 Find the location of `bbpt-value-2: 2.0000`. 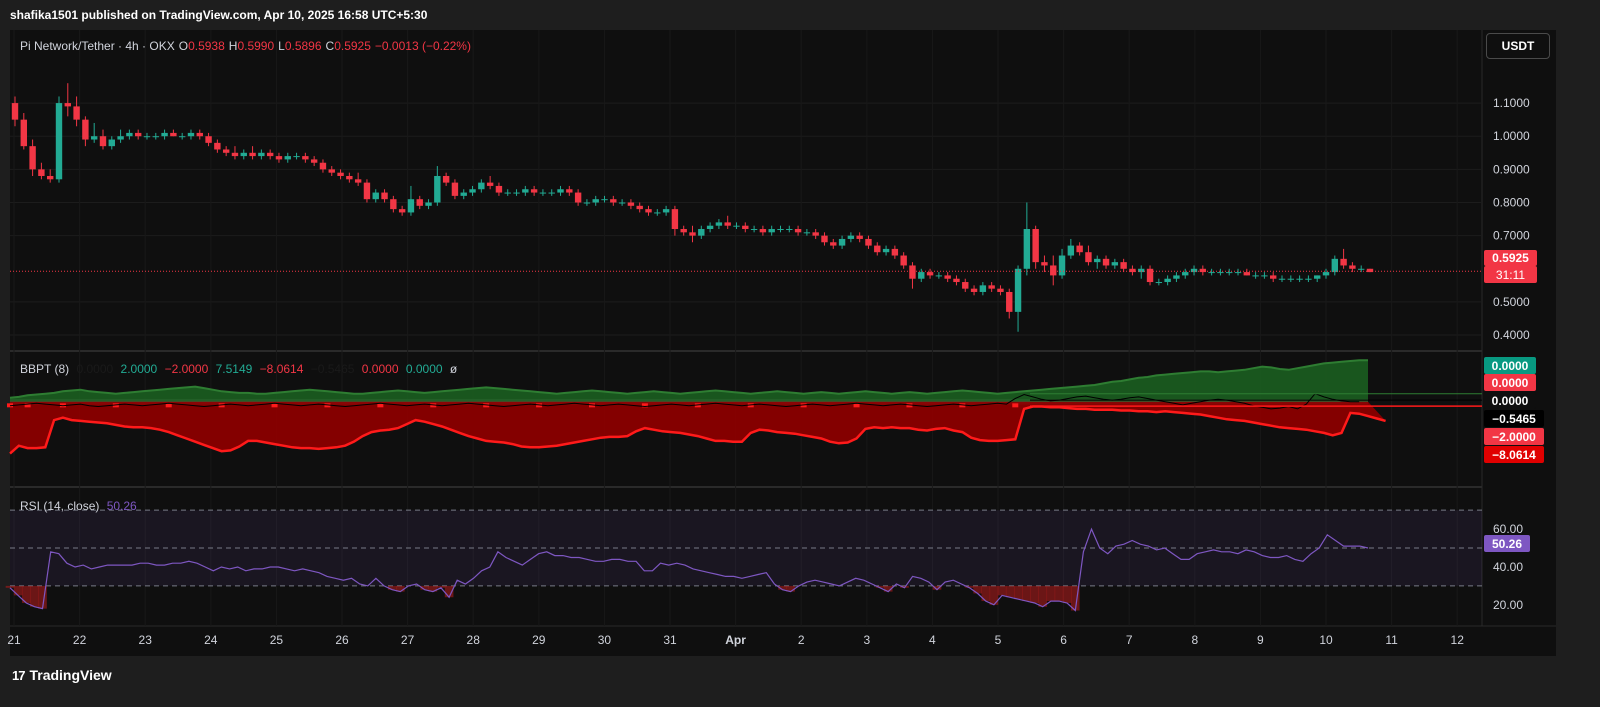

bbpt-value-2: 2.0000 is located at coordinates (139, 369).